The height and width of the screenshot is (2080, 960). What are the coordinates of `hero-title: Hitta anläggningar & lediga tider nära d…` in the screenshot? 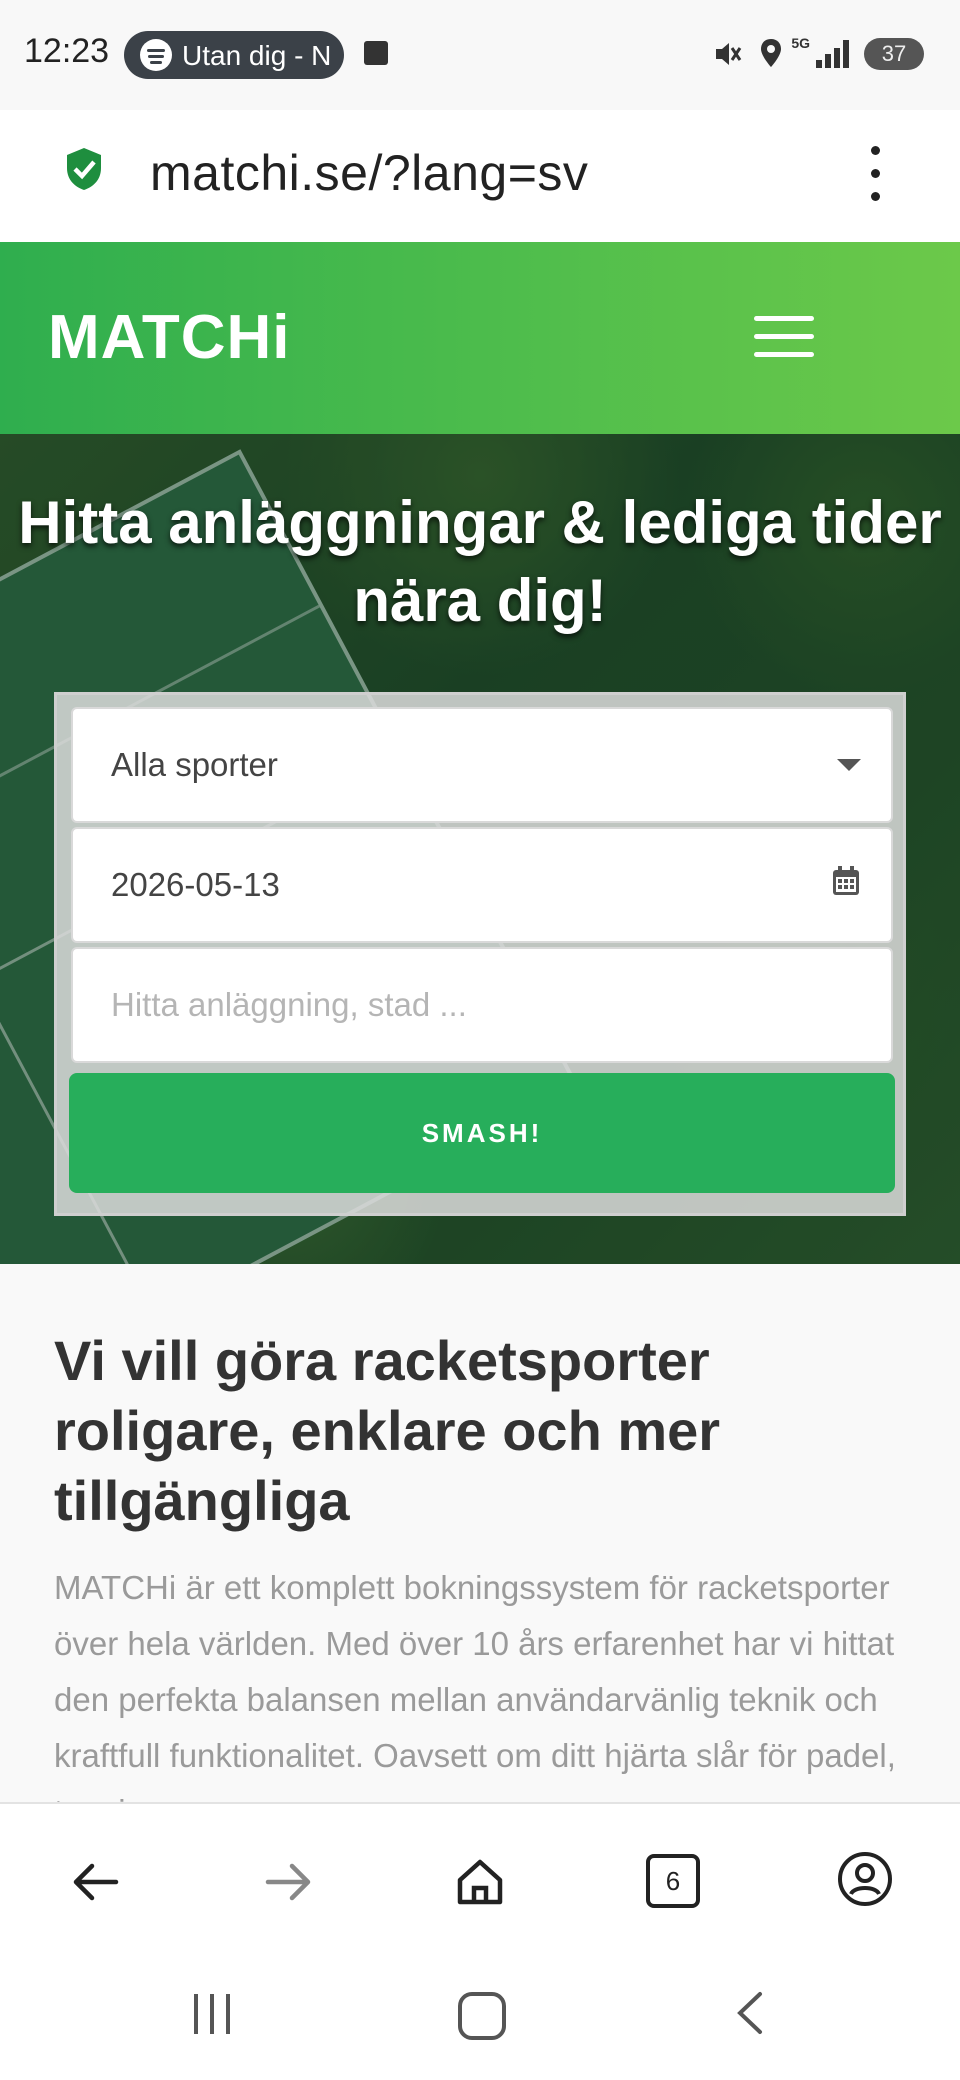 It's located at (480, 561).